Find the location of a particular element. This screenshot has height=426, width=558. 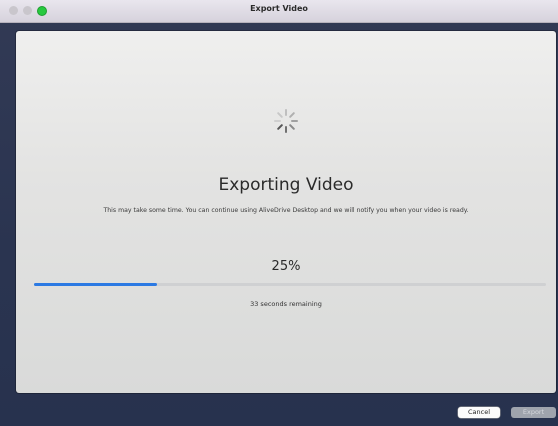

loading-spinner-icon is located at coordinates (286, 121).